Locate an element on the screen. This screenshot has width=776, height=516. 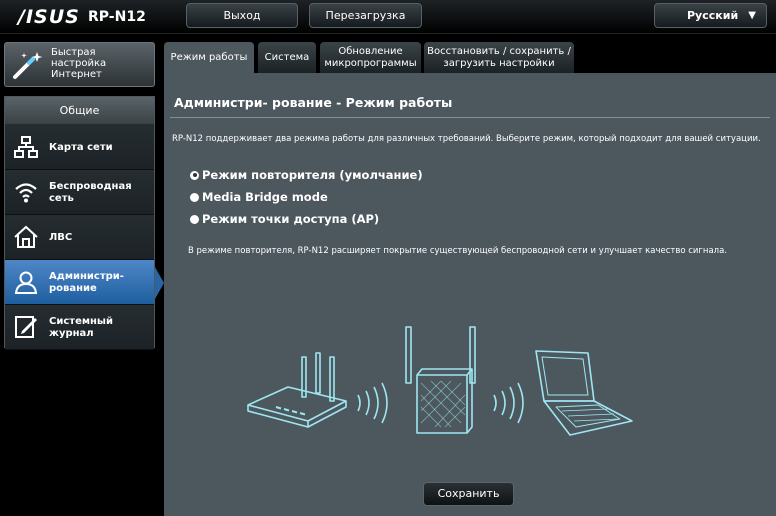
sidebar-item-label: Карта сети is located at coordinates (81, 147).